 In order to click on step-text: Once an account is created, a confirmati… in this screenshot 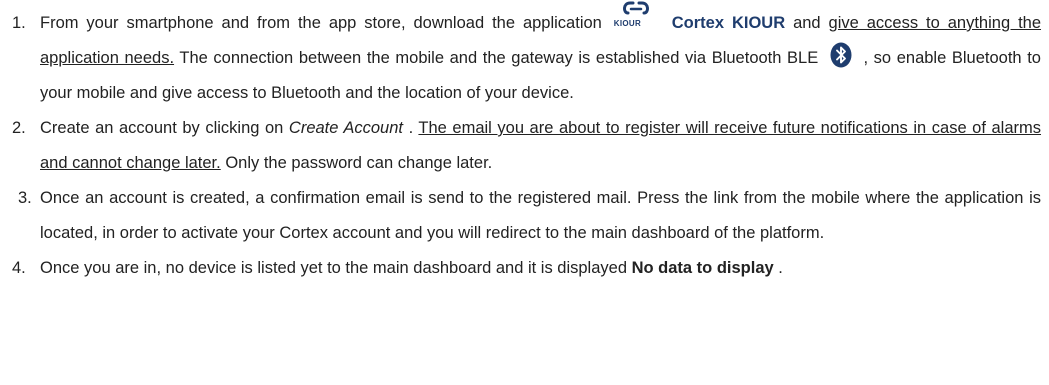, I will do `click(540, 215)`.